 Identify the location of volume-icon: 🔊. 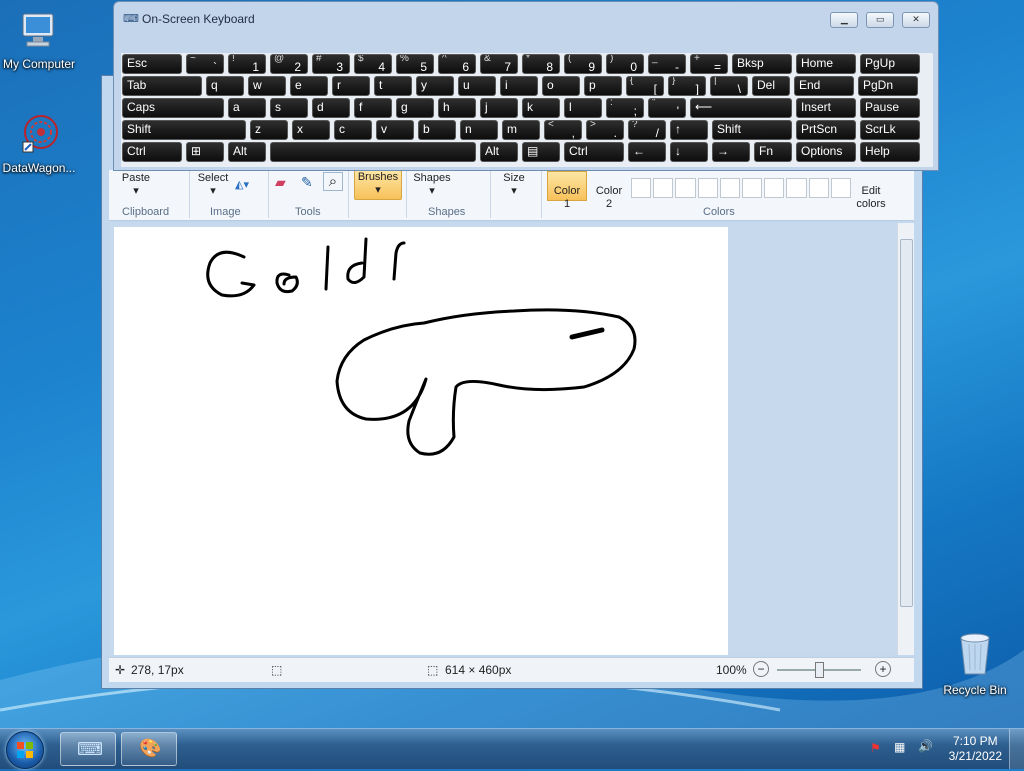
(925, 746).